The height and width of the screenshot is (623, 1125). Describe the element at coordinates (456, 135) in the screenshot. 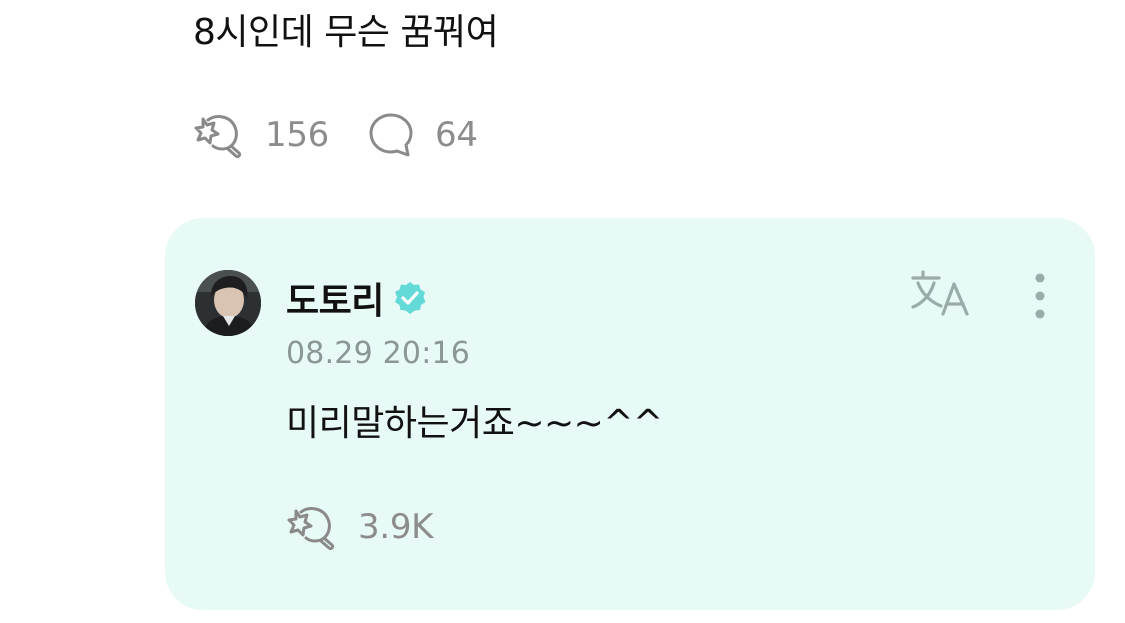

I see `post-comment-count: 64` at that location.